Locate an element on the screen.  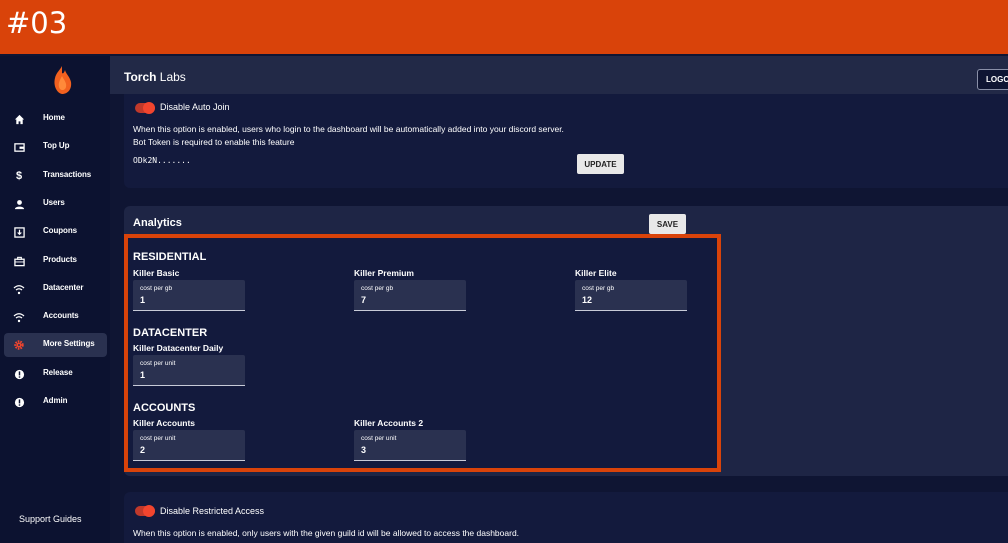
sidebar-item-label: Products is located at coordinates (60, 259).